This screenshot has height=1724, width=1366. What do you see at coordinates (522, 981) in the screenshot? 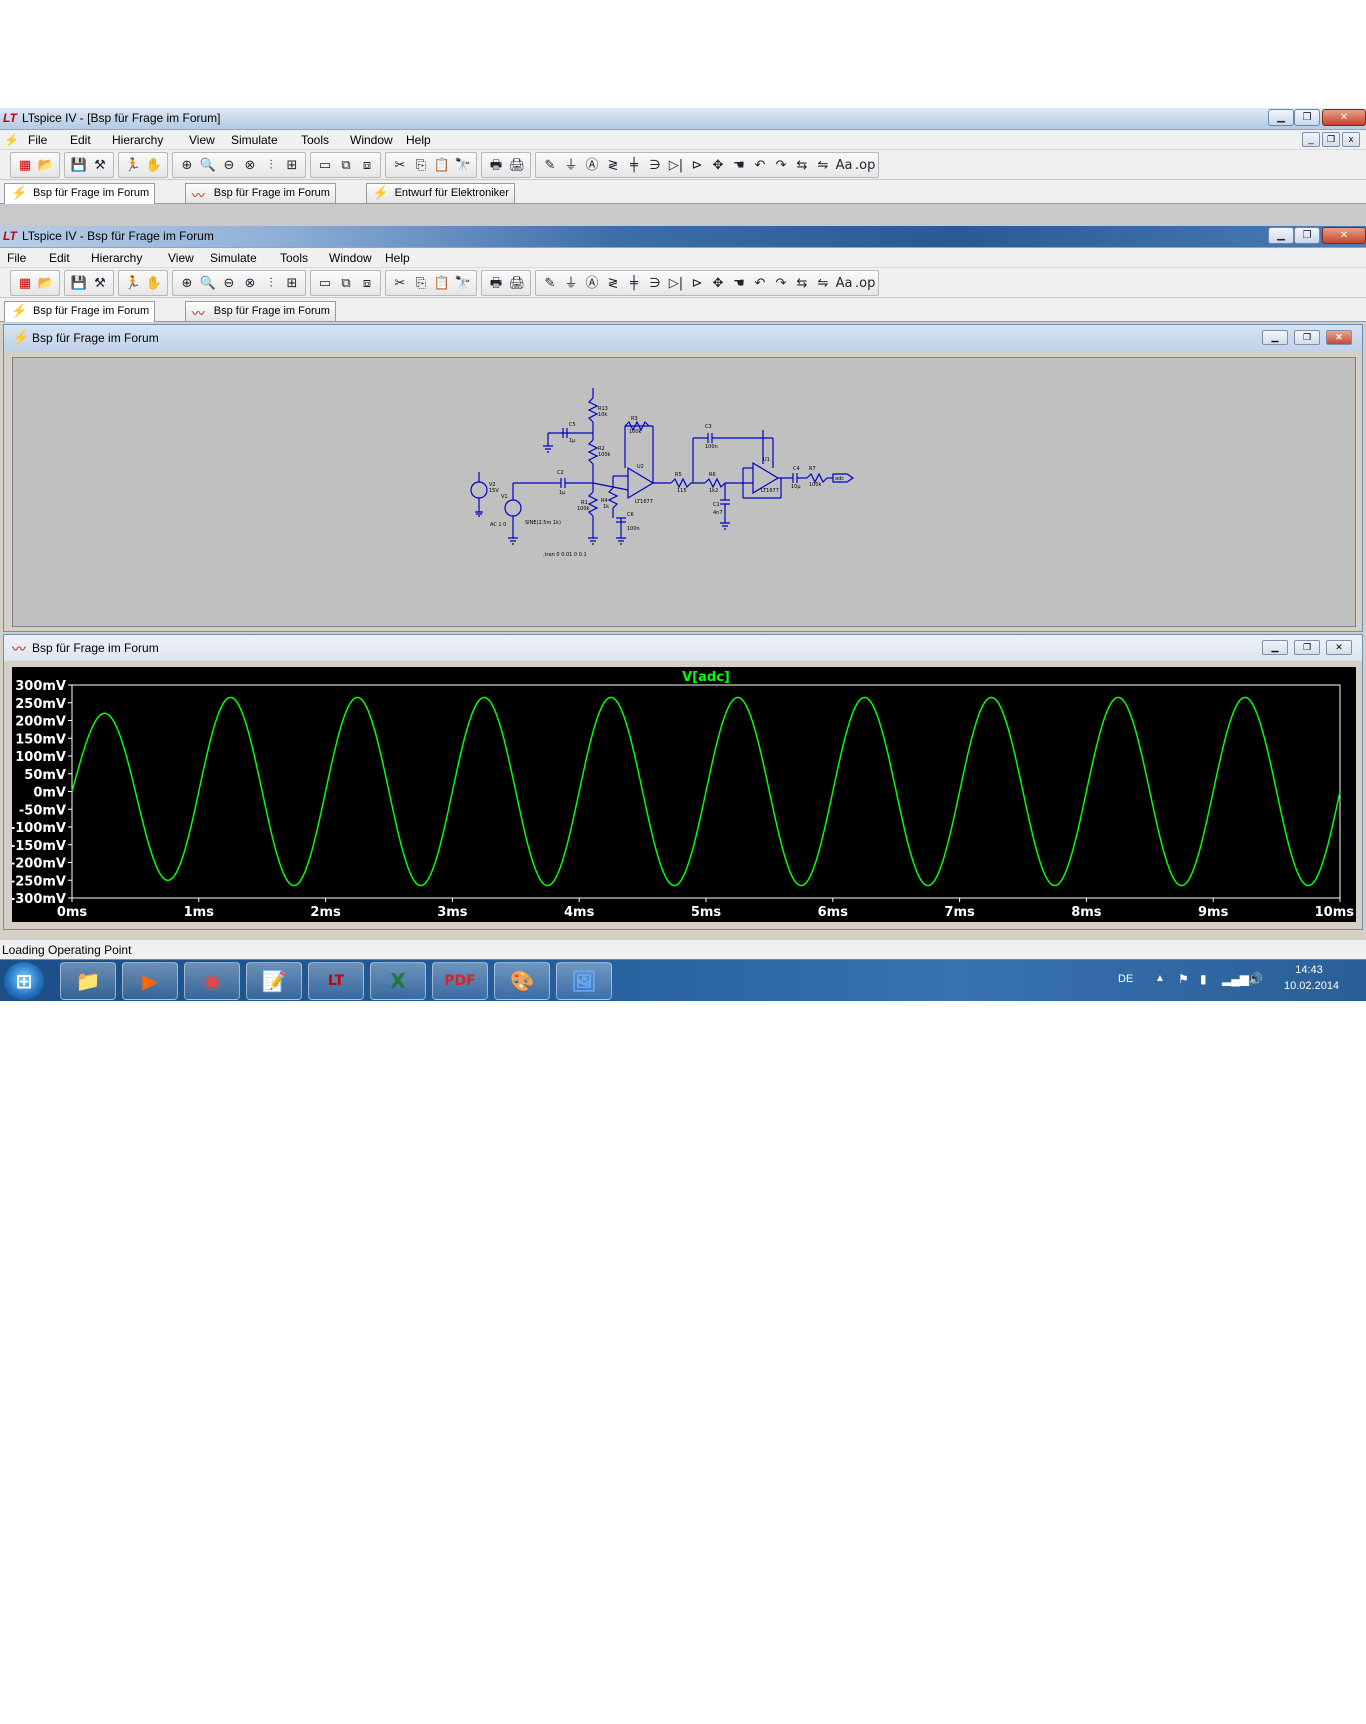
I see `paint-icon: 🎨` at bounding box center [522, 981].